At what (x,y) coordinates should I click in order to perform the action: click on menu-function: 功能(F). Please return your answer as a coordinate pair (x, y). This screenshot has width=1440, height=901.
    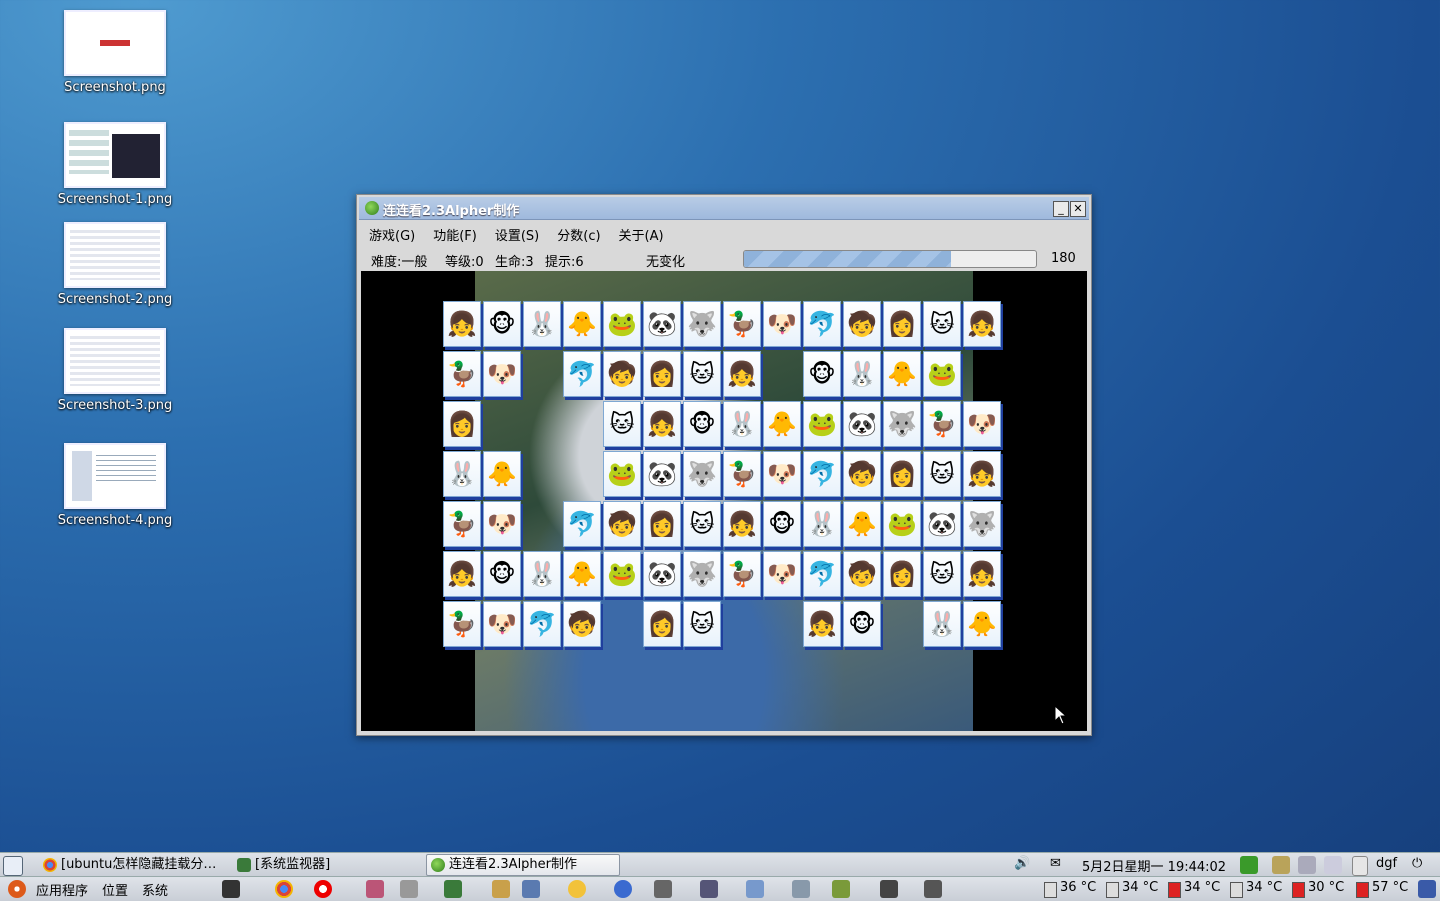
    Looking at the image, I should click on (454, 233).